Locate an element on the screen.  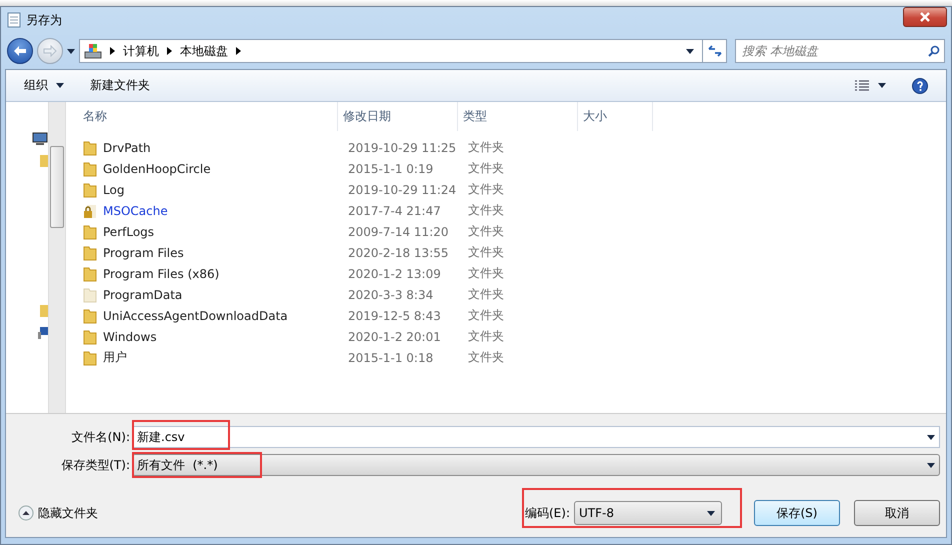
details-view-icon is located at coordinates (862, 86).